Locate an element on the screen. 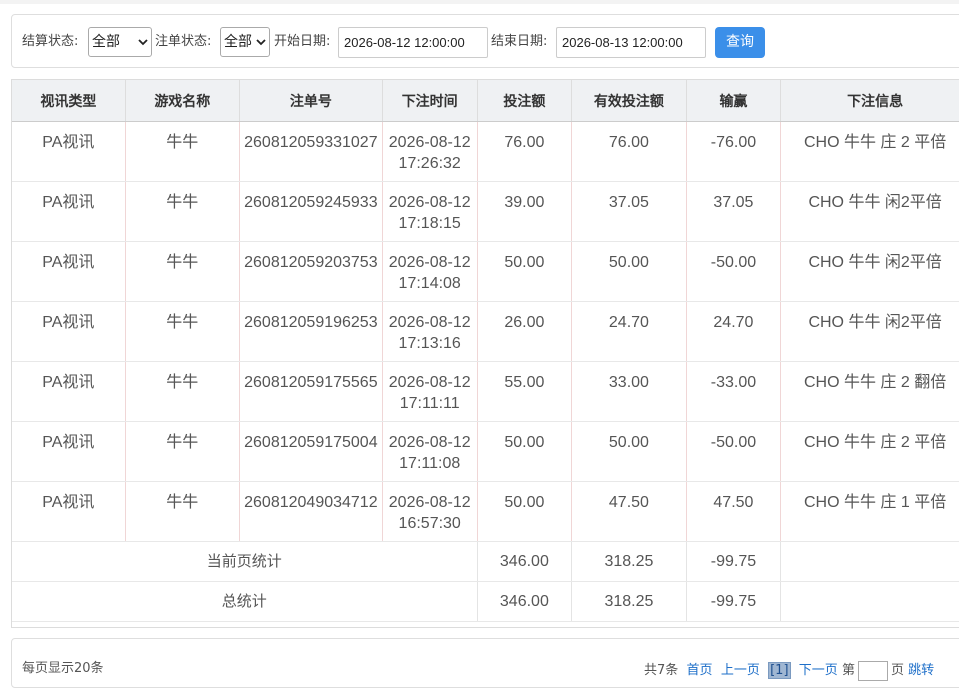 This screenshot has height=688, width=959. col-header-order: 注单号 is located at coordinates (311, 101).